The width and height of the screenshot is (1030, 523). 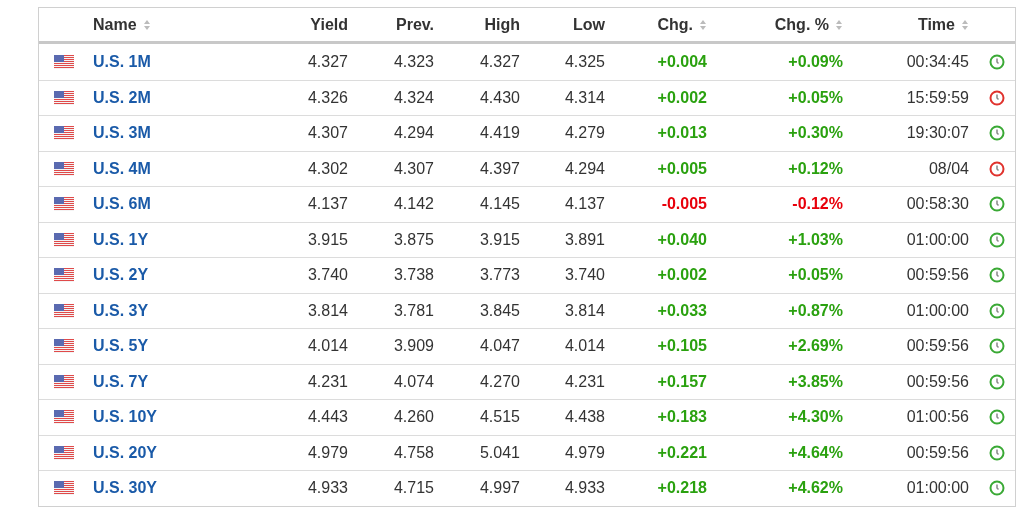 What do you see at coordinates (682, 488) in the screenshot?
I see `change-cell: +0.218` at bounding box center [682, 488].